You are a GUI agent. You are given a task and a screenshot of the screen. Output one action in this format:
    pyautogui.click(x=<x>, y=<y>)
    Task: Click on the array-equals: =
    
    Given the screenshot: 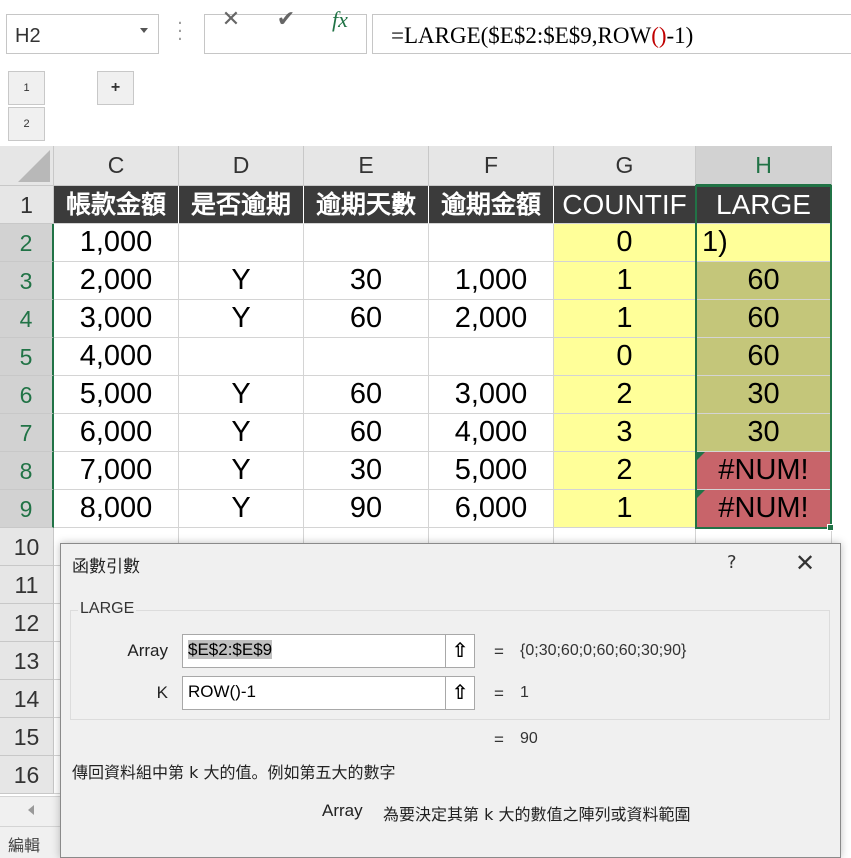 What is the action you would take?
    pyautogui.click(x=499, y=651)
    